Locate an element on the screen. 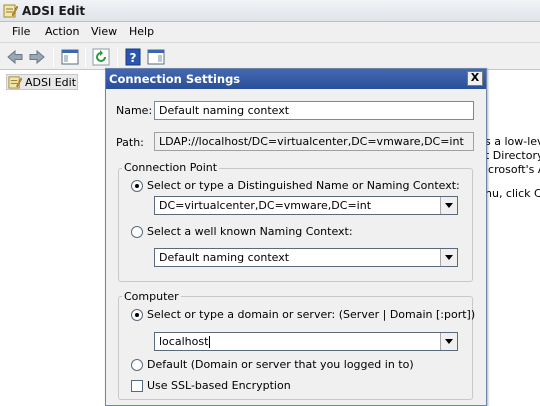  path-label: Path: is located at coordinates (130, 142).